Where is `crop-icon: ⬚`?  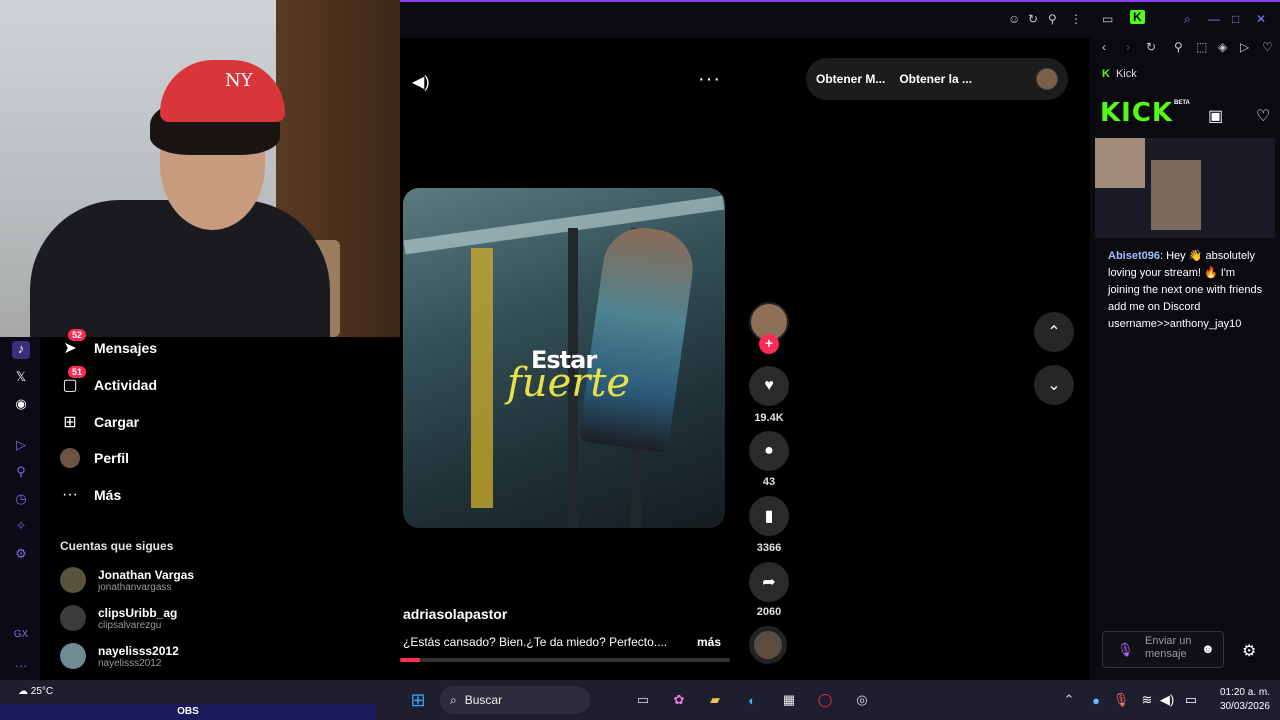
crop-icon: ⬚ is located at coordinates (1201, 47).